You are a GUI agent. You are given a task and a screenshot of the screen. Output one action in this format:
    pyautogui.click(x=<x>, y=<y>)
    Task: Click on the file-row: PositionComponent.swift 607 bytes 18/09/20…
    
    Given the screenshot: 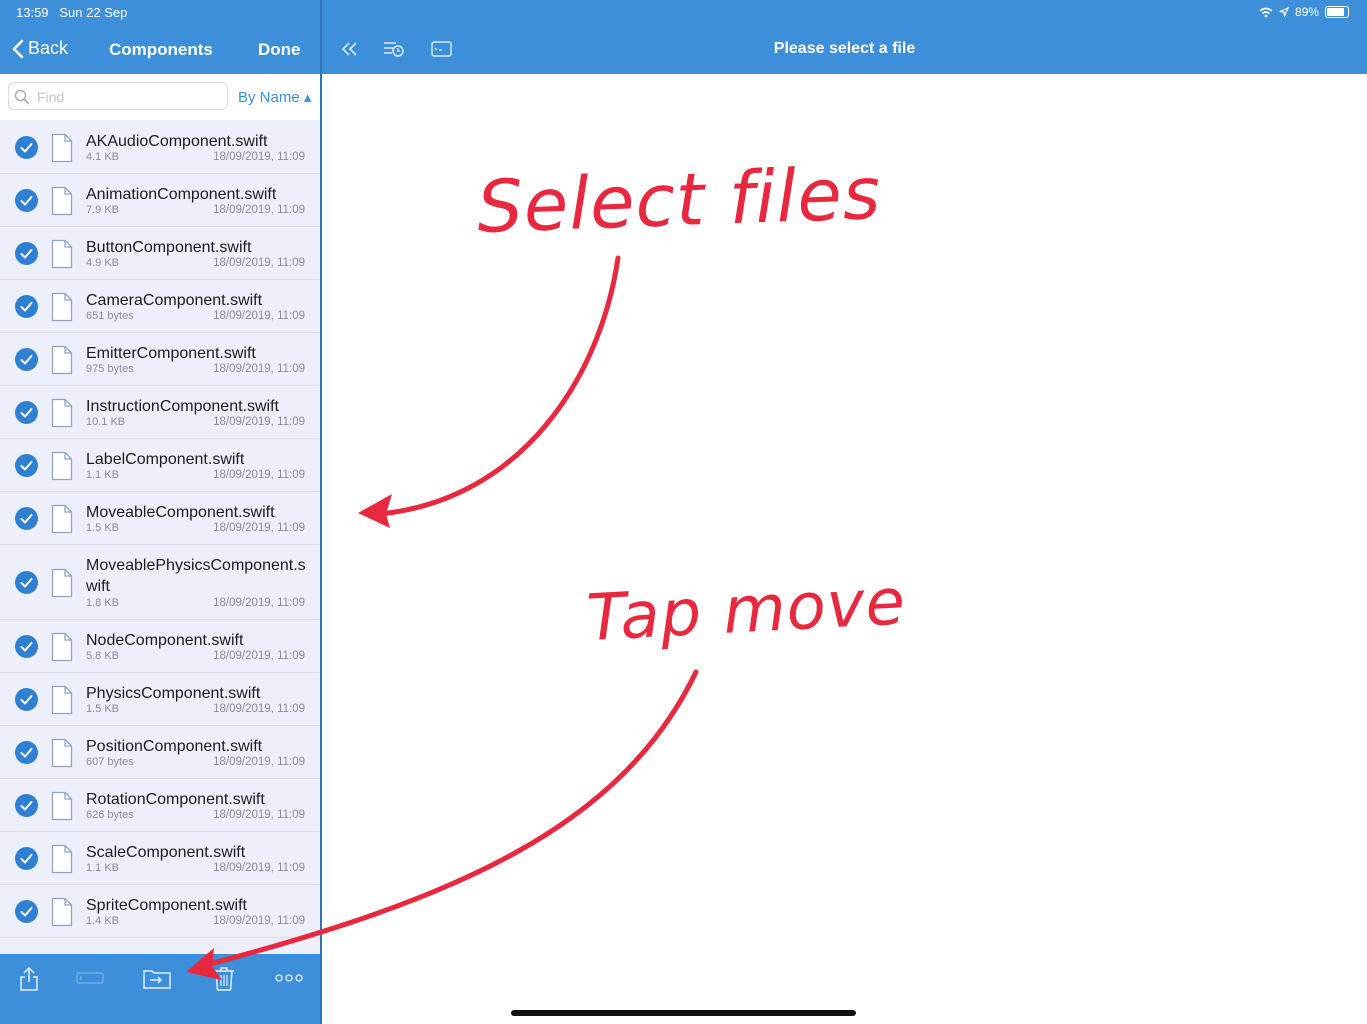 What is the action you would take?
    pyautogui.click(x=160, y=752)
    